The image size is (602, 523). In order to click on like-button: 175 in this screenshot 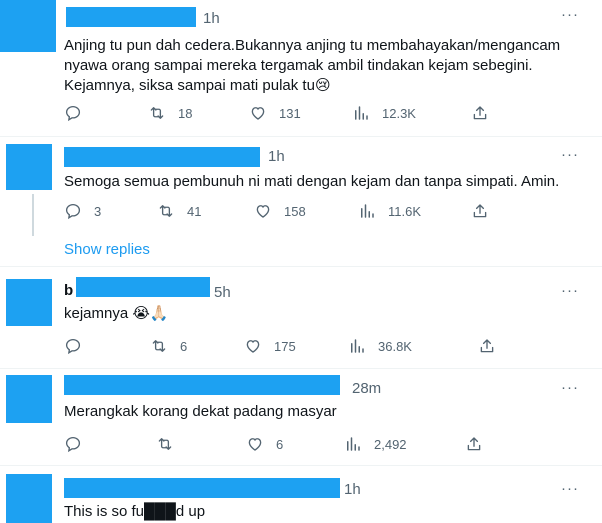, I will do `click(270, 346)`.